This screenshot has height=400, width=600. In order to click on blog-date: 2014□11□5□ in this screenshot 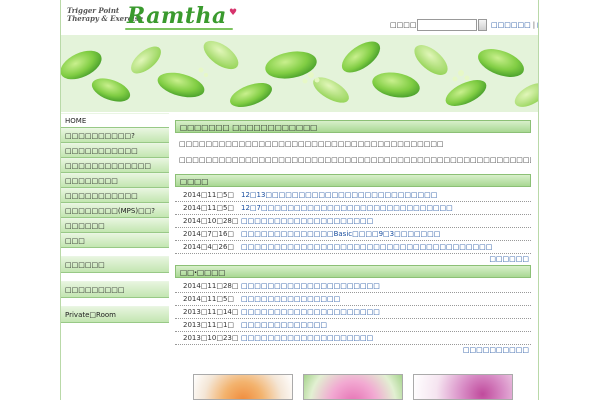, I will do `click(209, 299)`.